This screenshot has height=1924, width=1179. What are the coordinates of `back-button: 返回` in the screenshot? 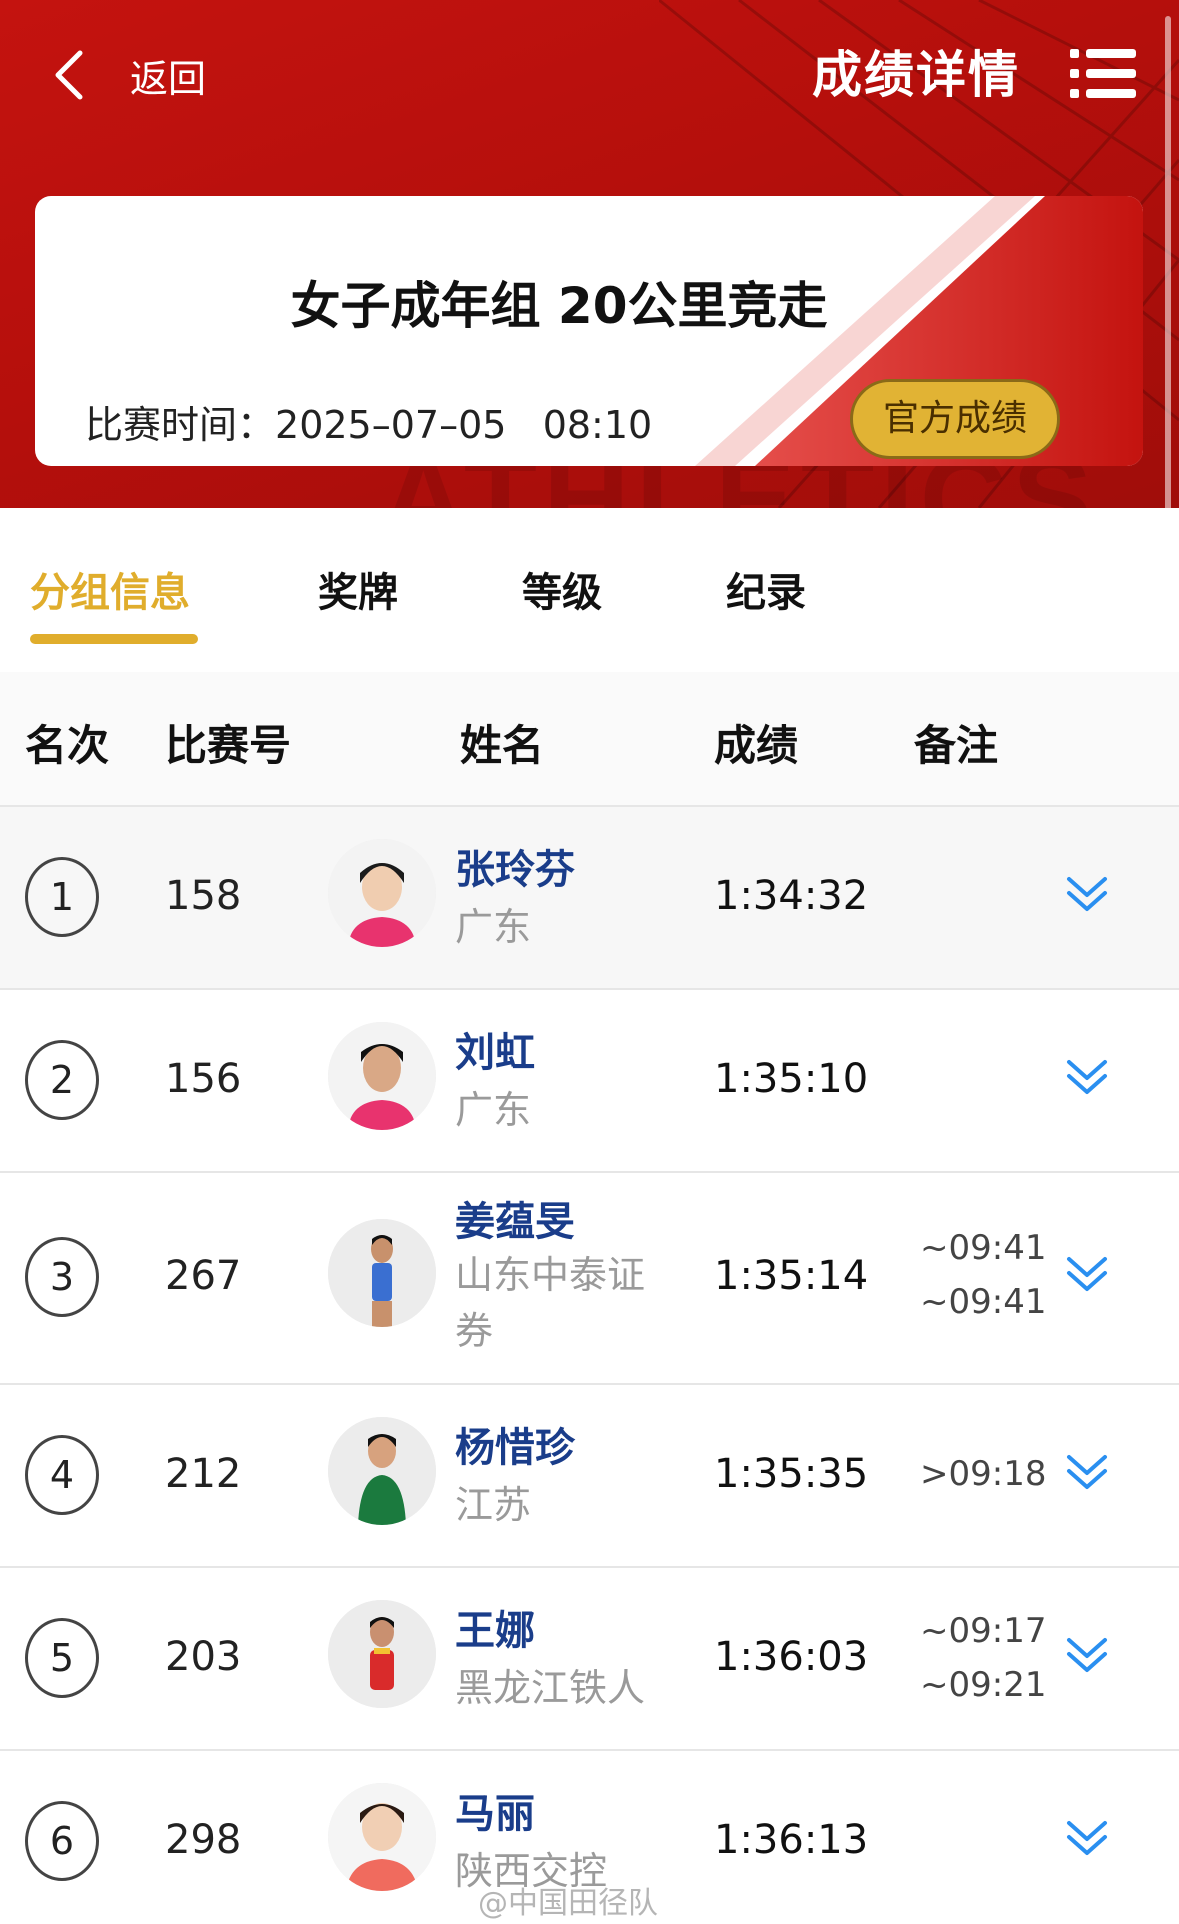 It's located at (128, 75).